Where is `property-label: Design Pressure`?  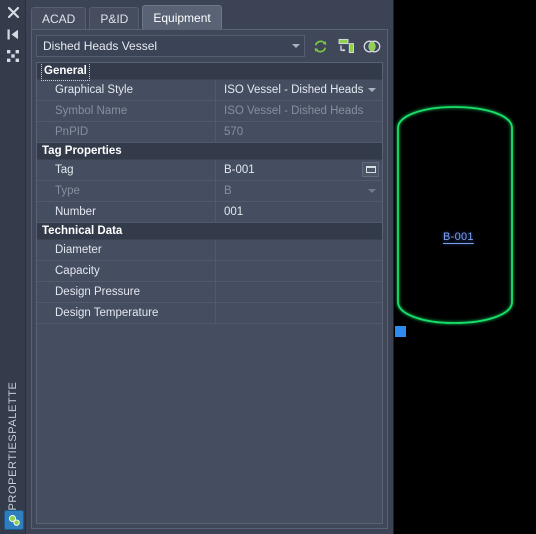 property-label: Design Pressure is located at coordinates (126, 292).